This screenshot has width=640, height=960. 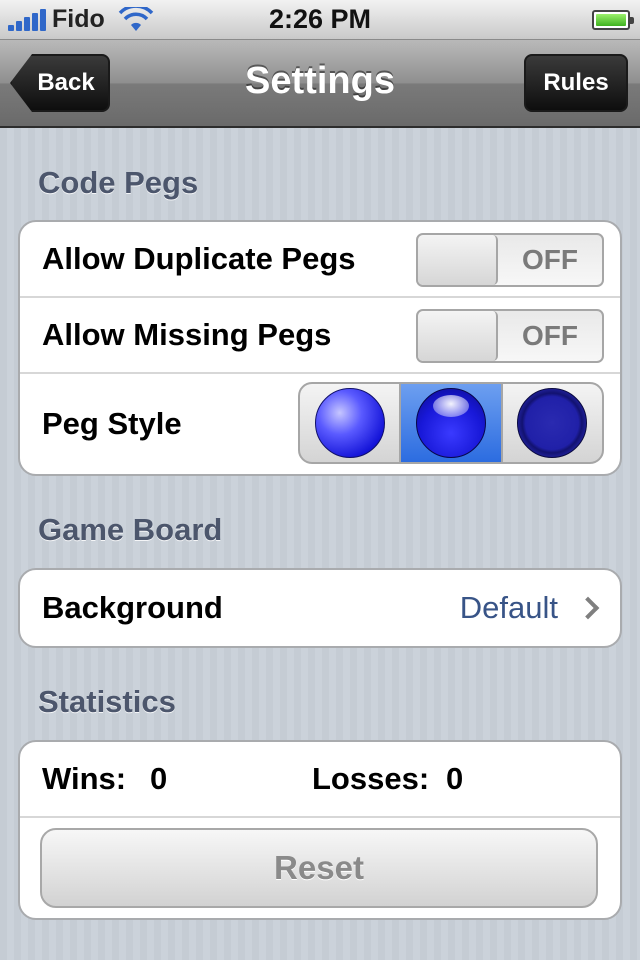 I want to click on peg-style-segmented-control, so click(x=451, y=423).